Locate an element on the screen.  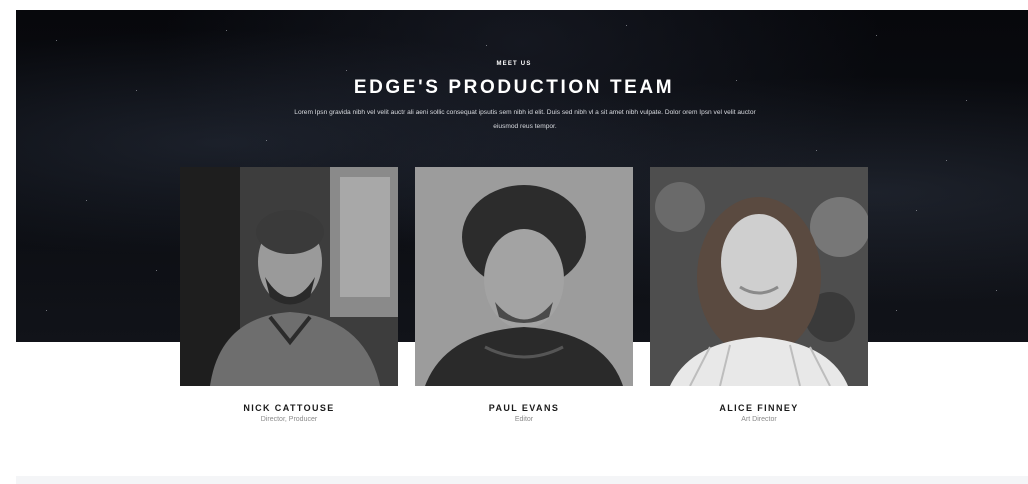
team-member-name: PAUL EVANS is located at coordinates (524, 408).